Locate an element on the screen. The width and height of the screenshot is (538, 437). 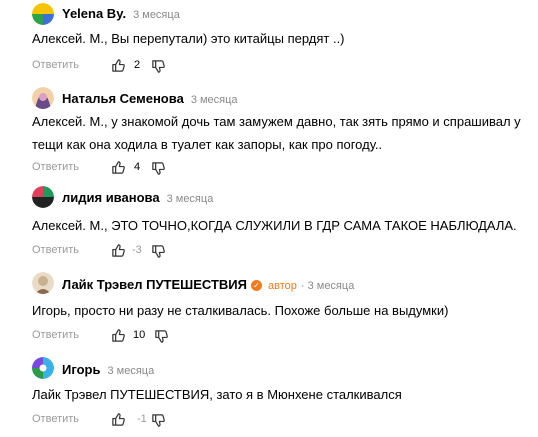
comment-actions: Ответить -1 is located at coordinates (132, 421).